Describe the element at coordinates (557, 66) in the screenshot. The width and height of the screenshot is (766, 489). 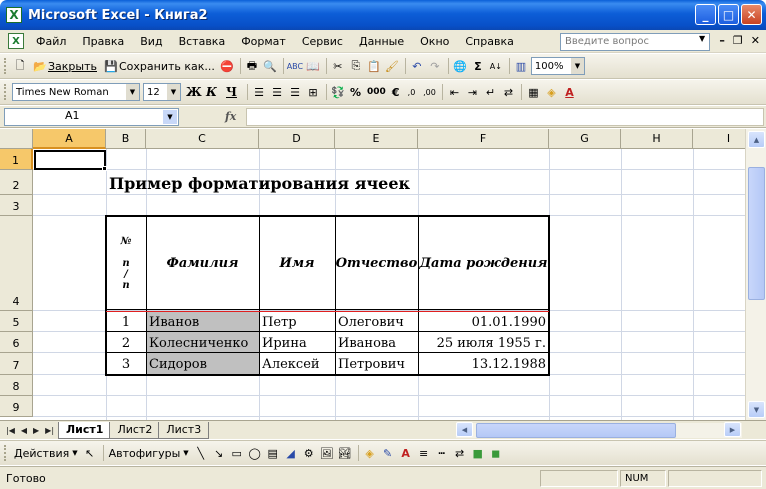
I see `zoom-select: 100% ▼` at that location.